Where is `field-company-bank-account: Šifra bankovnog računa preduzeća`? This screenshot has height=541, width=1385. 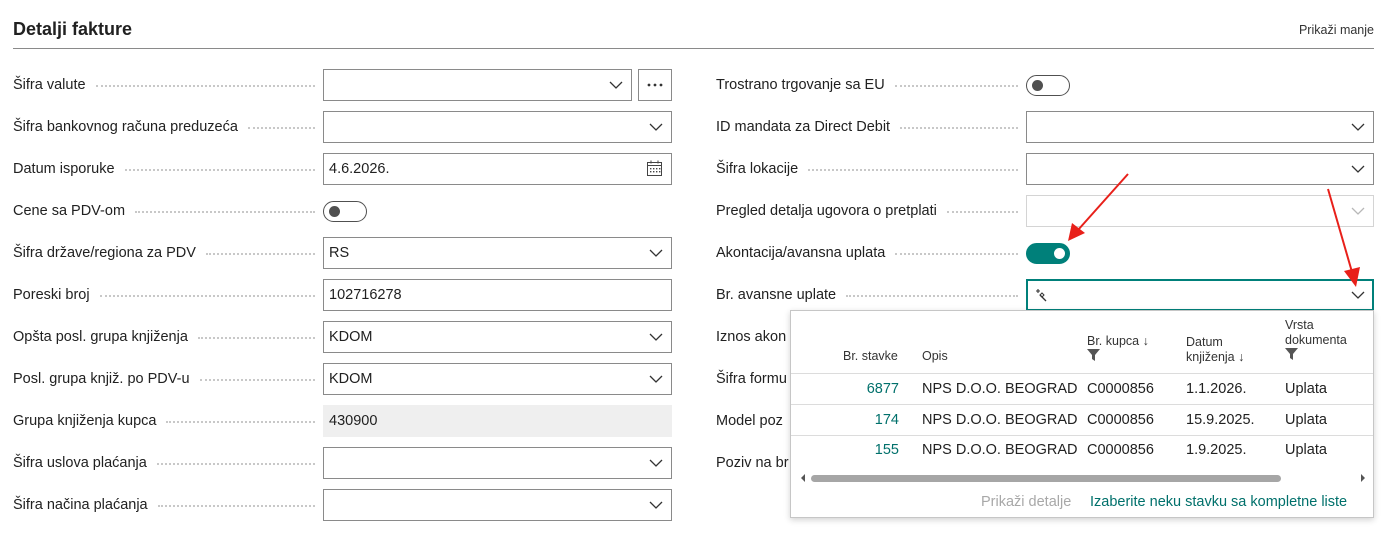 field-company-bank-account: Šifra bankovnog računa preduzeća is located at coordinates (343, 127).